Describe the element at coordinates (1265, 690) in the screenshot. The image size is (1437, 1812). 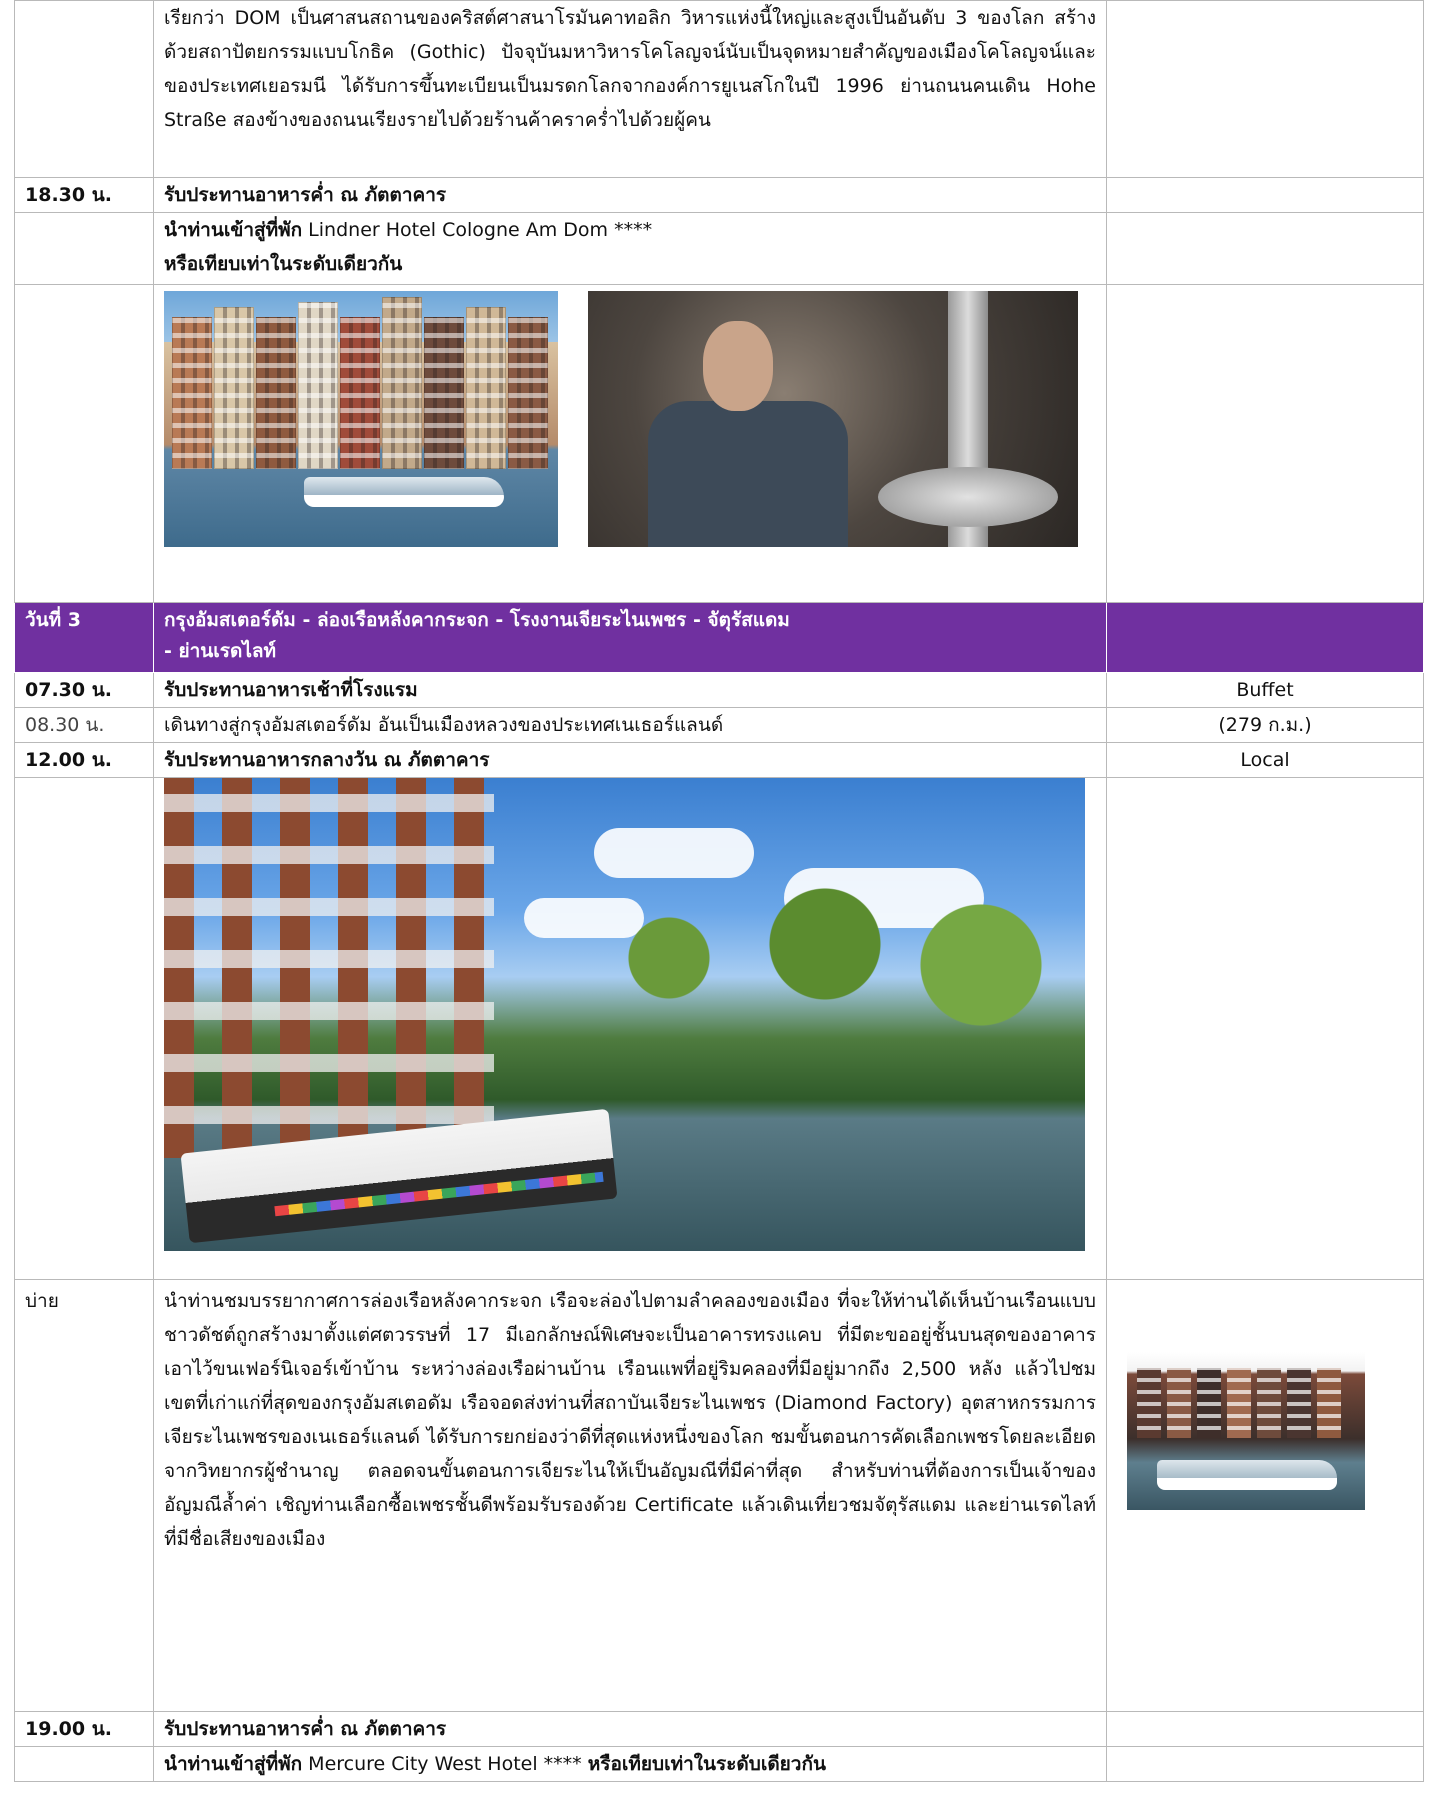
I see `breakfast-meal: Buffet` at that location.